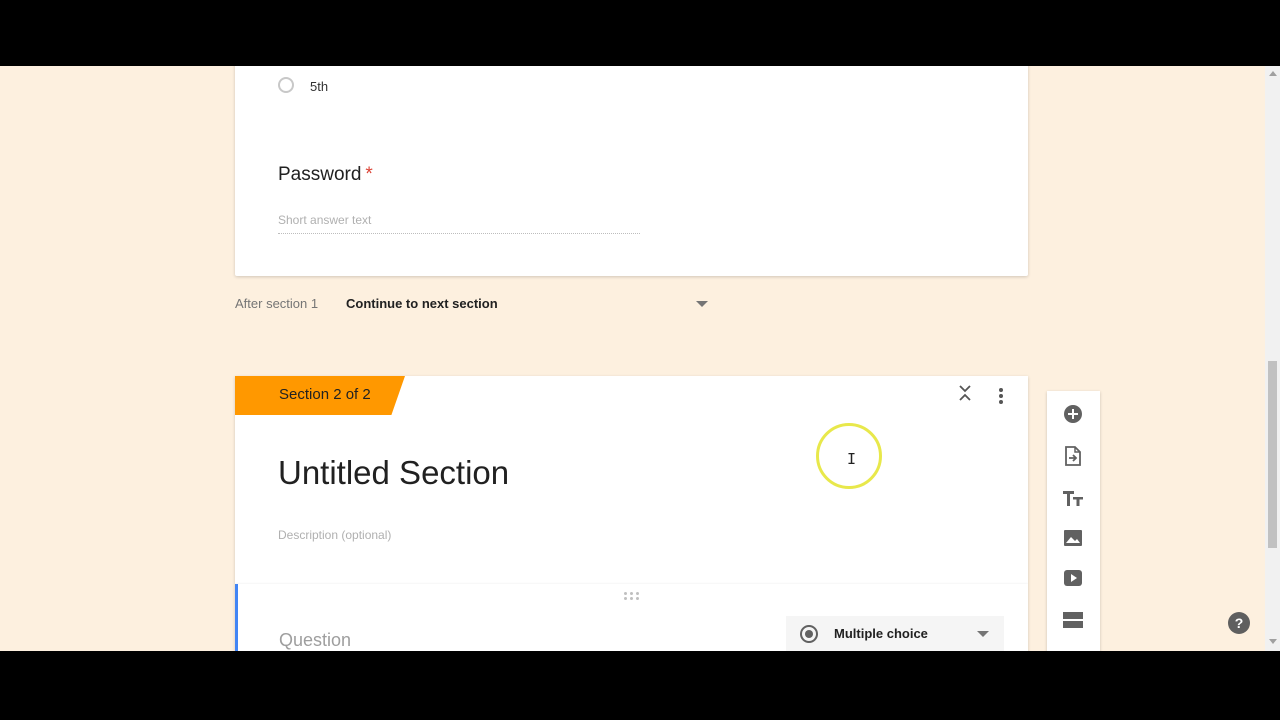 The width and height of the screenshot is (1280, 720). What do you see at coordinates (1073, 538) in the screenshot?
I see `add-image-icon` at bounding box center [1073, 538].